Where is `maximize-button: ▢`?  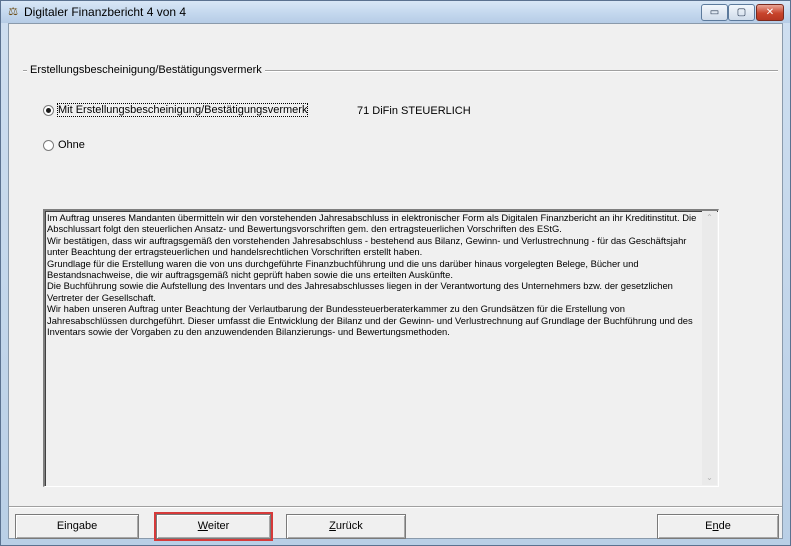
maximize-button: ▢ is located at coordinates (741, 12).